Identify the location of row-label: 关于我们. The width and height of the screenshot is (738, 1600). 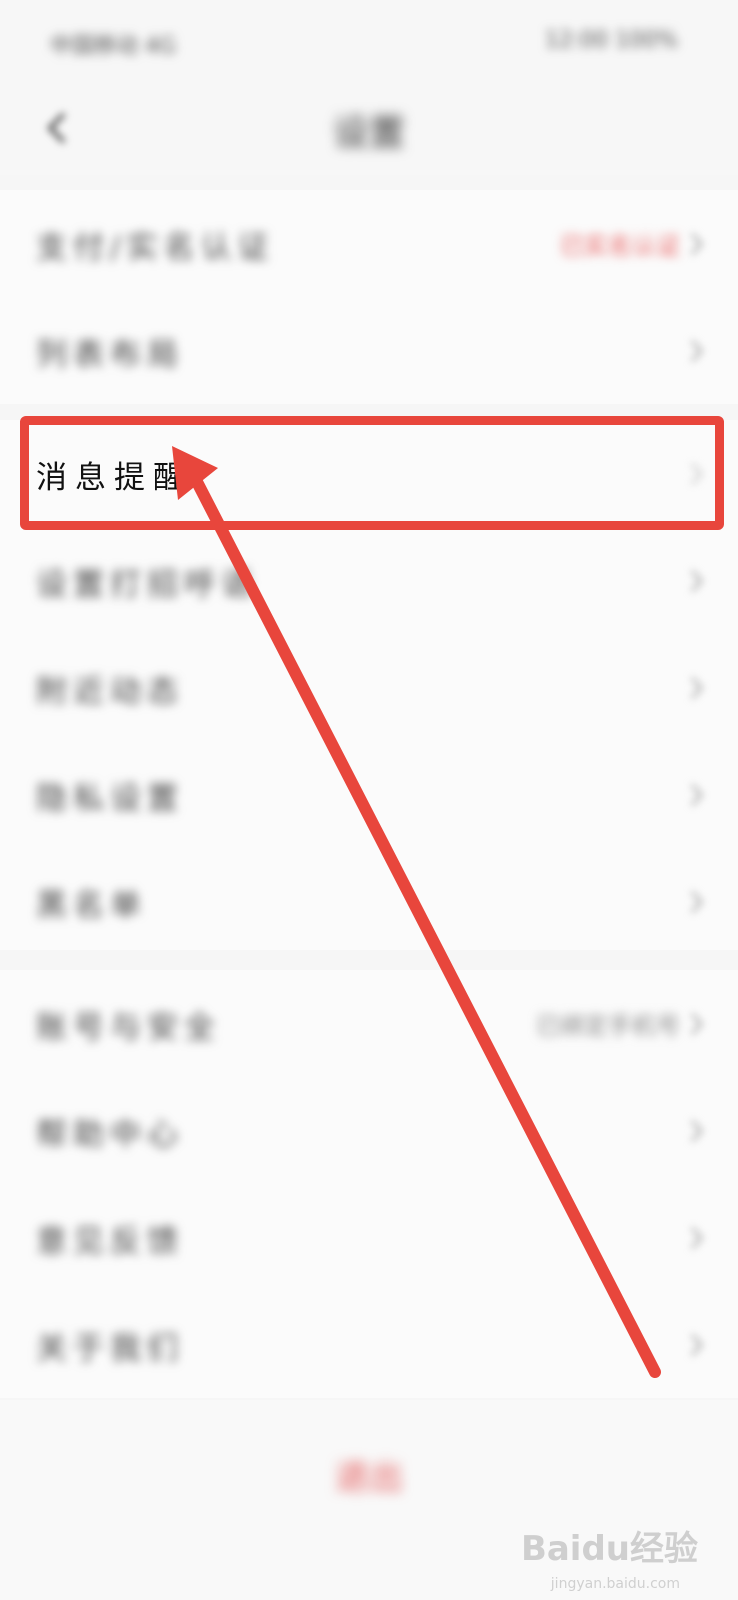
(110, 1349).